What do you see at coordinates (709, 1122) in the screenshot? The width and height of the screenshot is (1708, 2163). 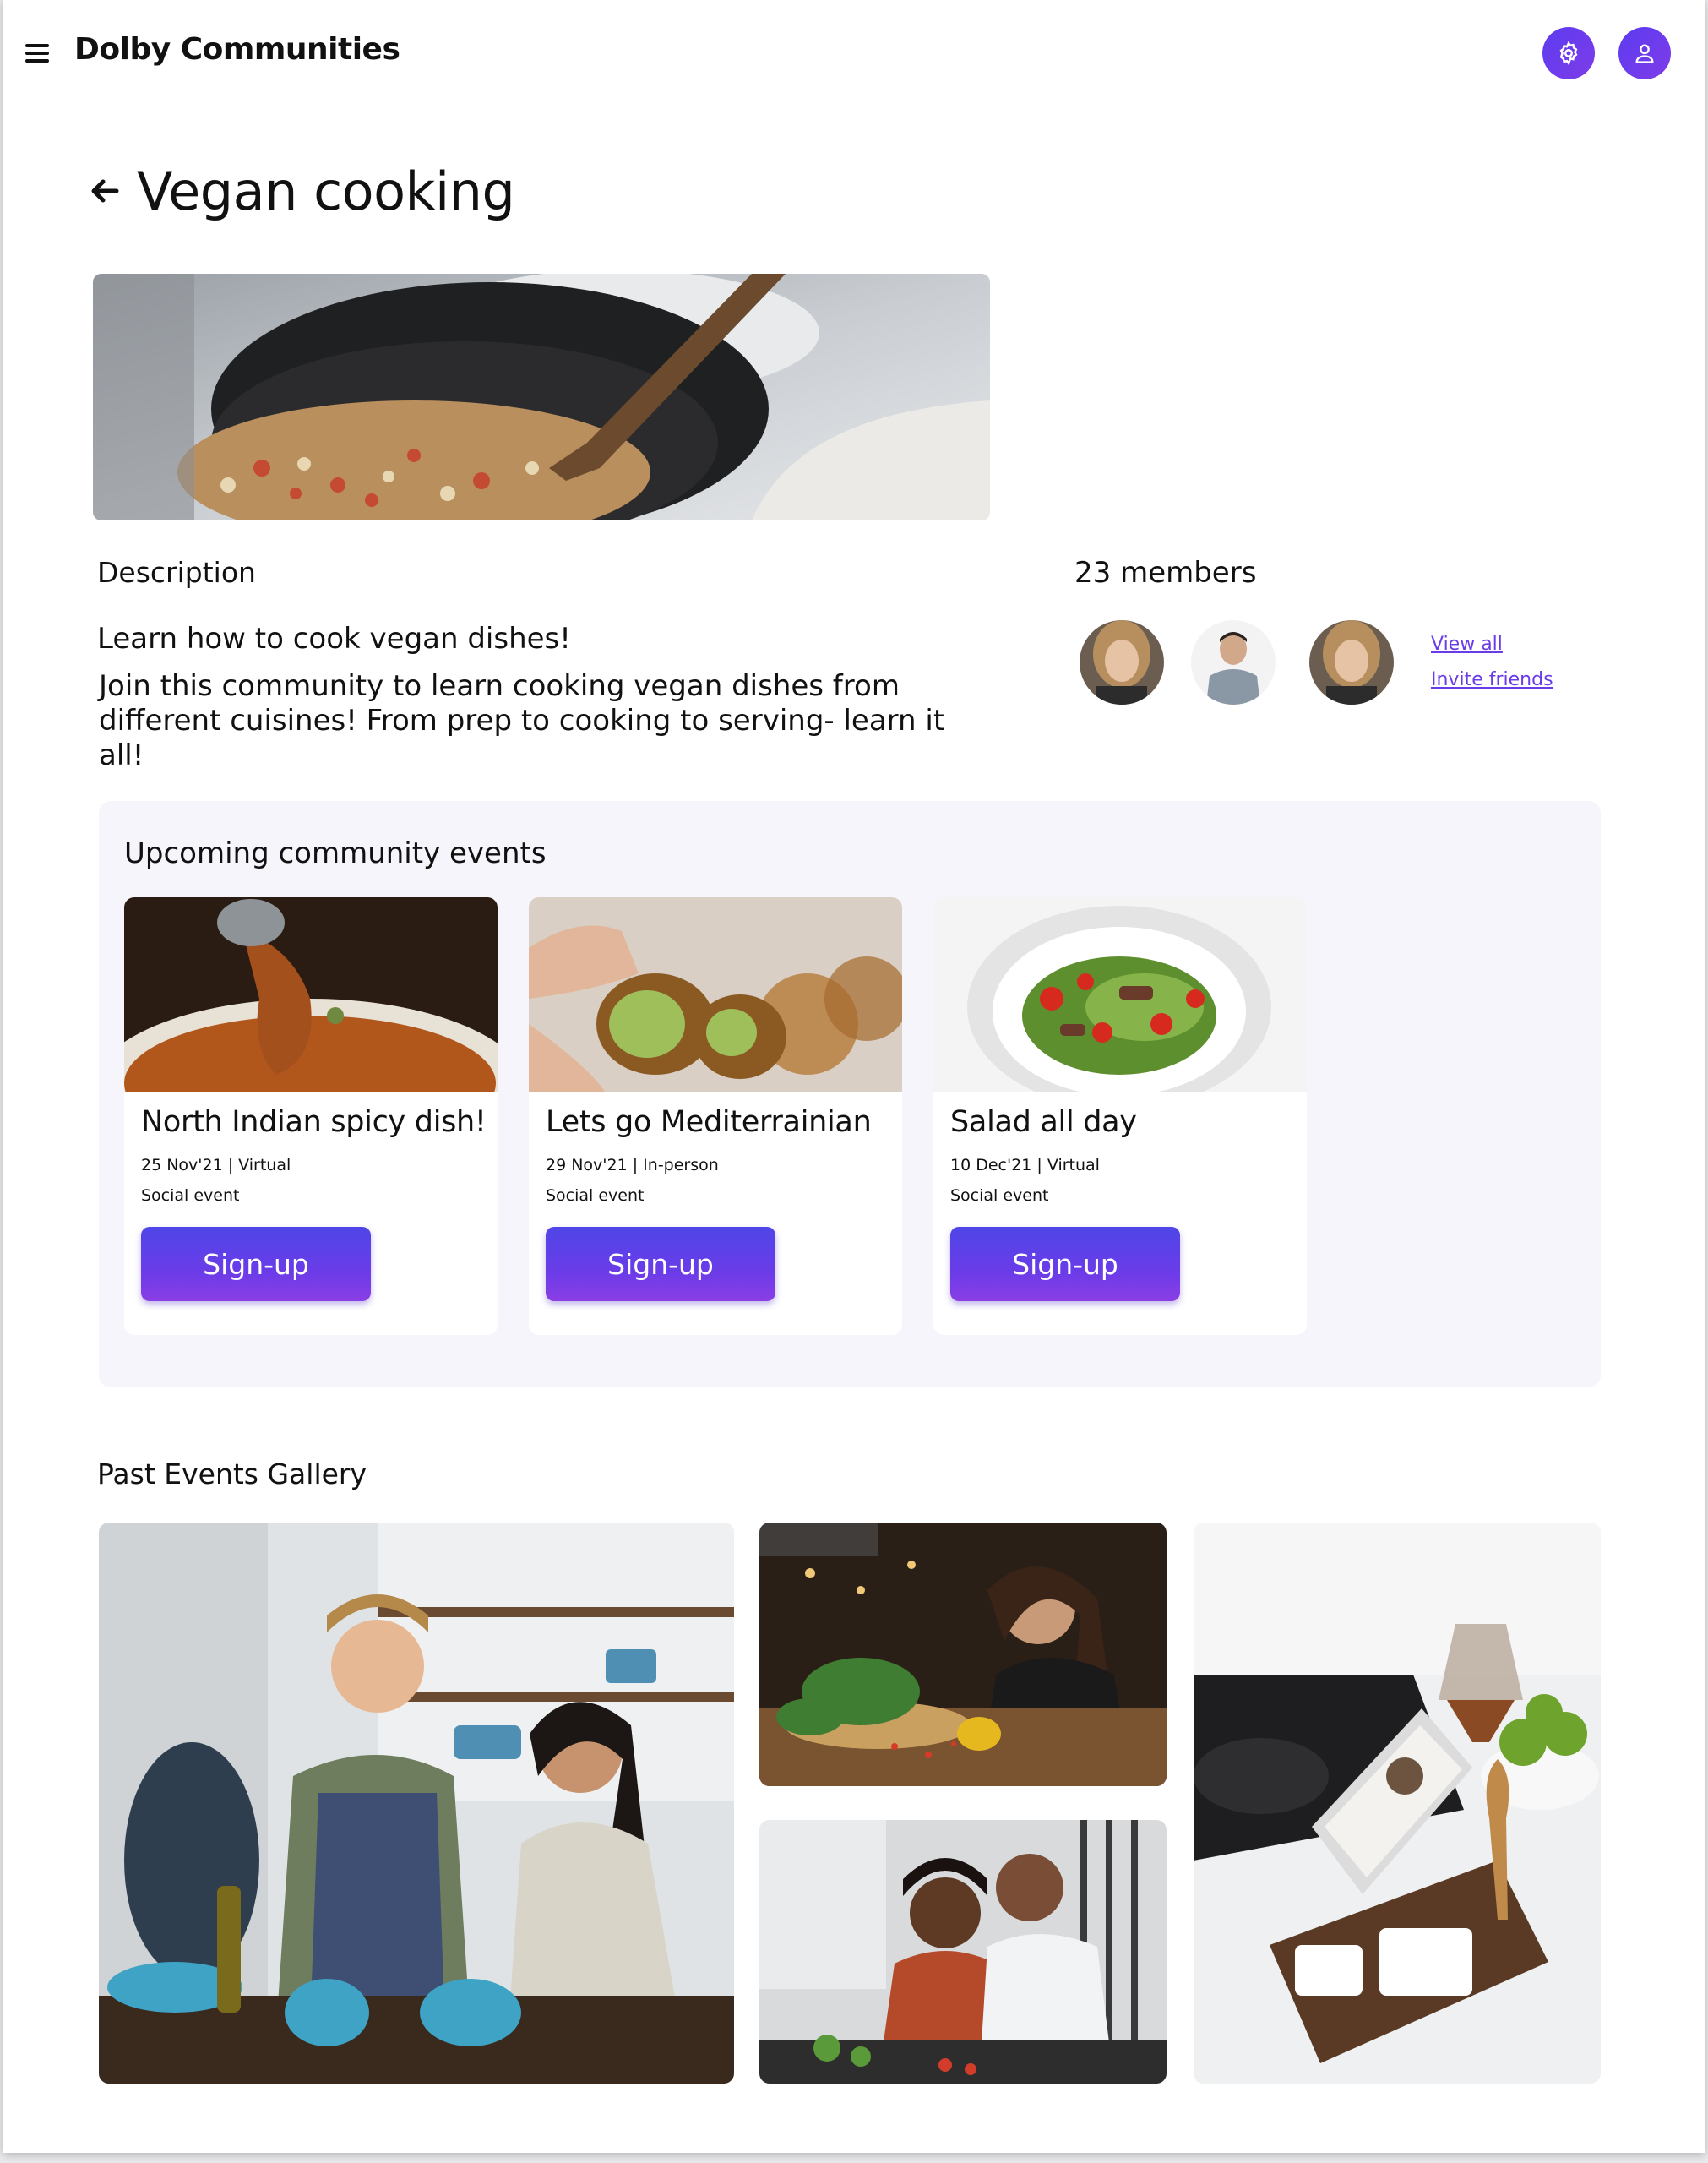 I see `event-title: Lets go Mediterrainian` at bounding box center [709, 1122].